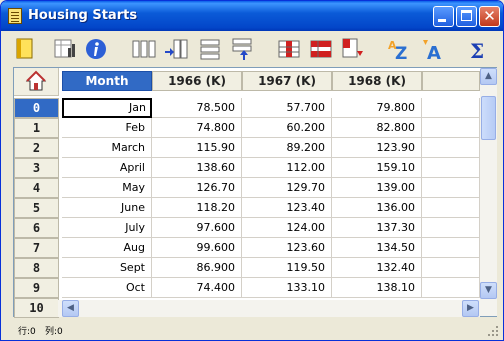 Image resolution: width=504 pixels, height=341 pixels. What do you see at coordinates (197, 268) in the screenshot?
I see `table-cell: 86.900` at bounding box center [197, 268].